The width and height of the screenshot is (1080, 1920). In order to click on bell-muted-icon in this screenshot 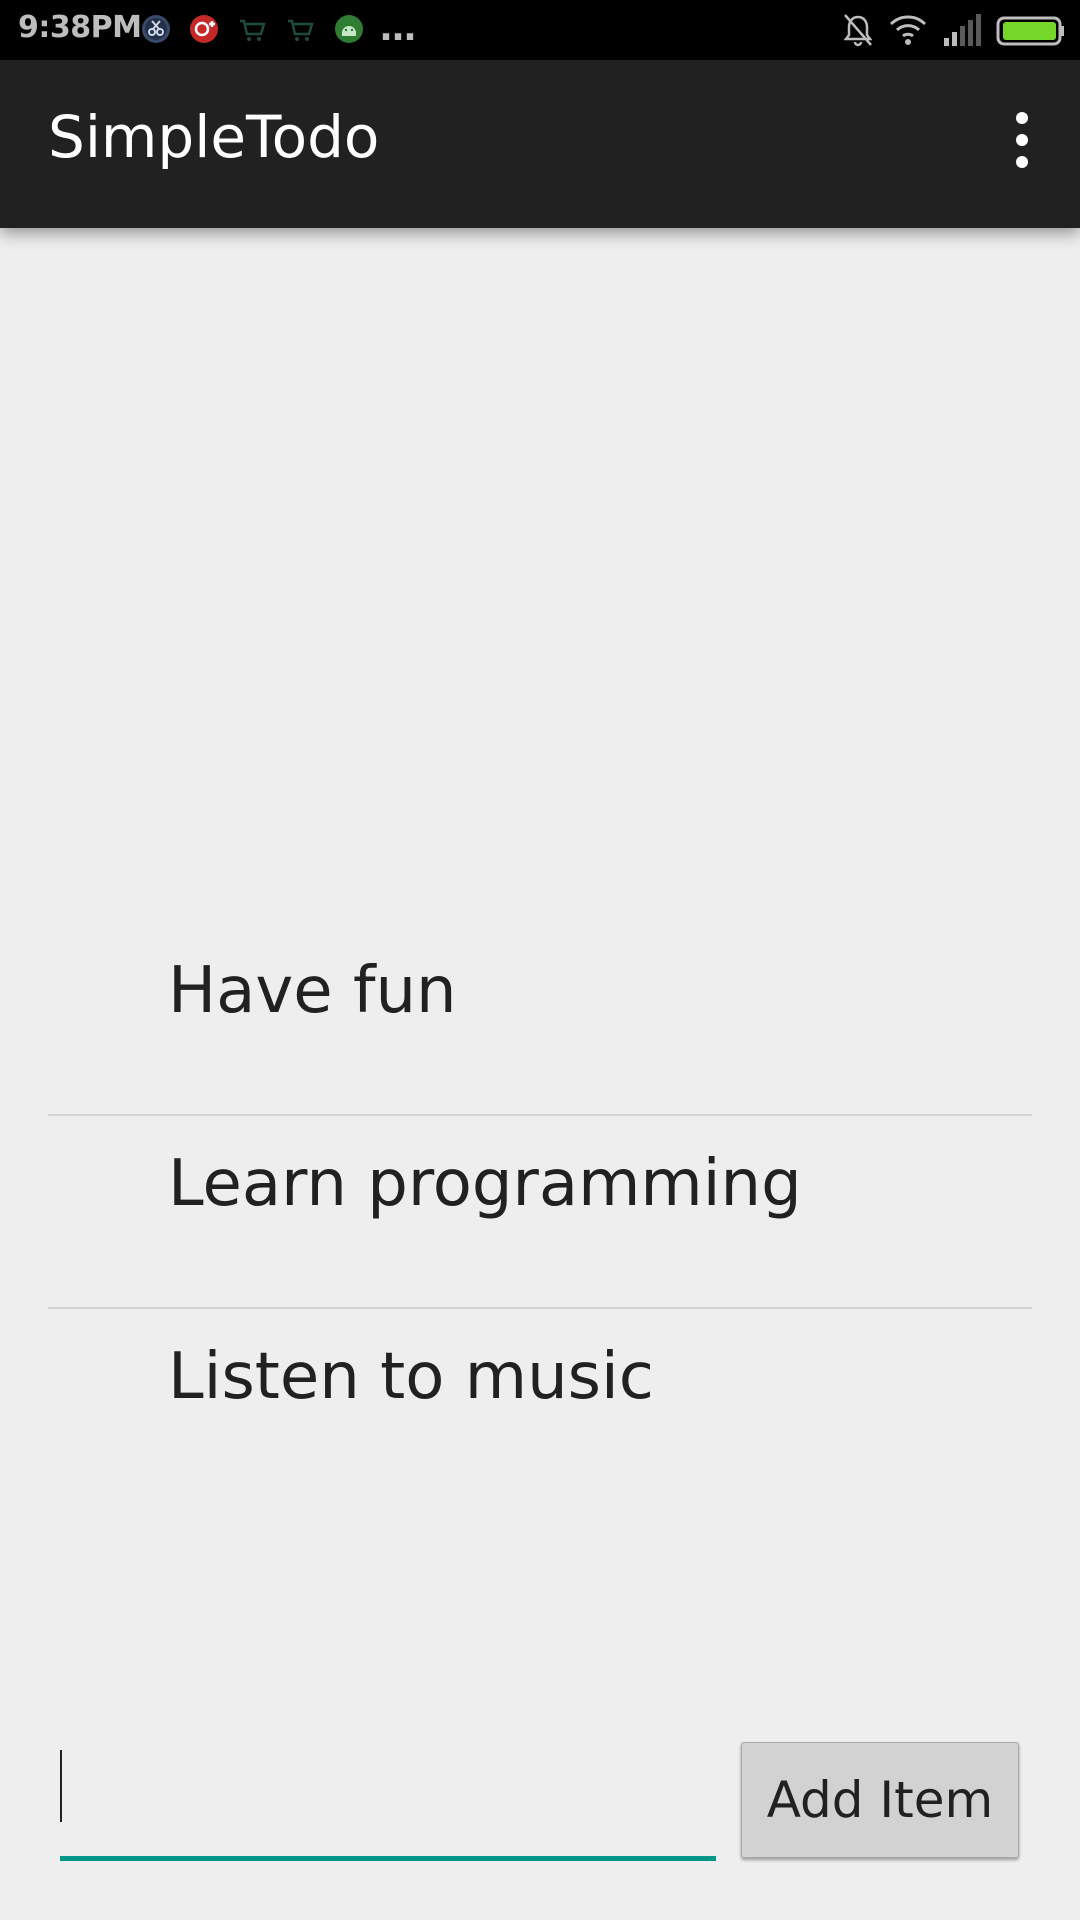, I will do `click(858, 30)`.